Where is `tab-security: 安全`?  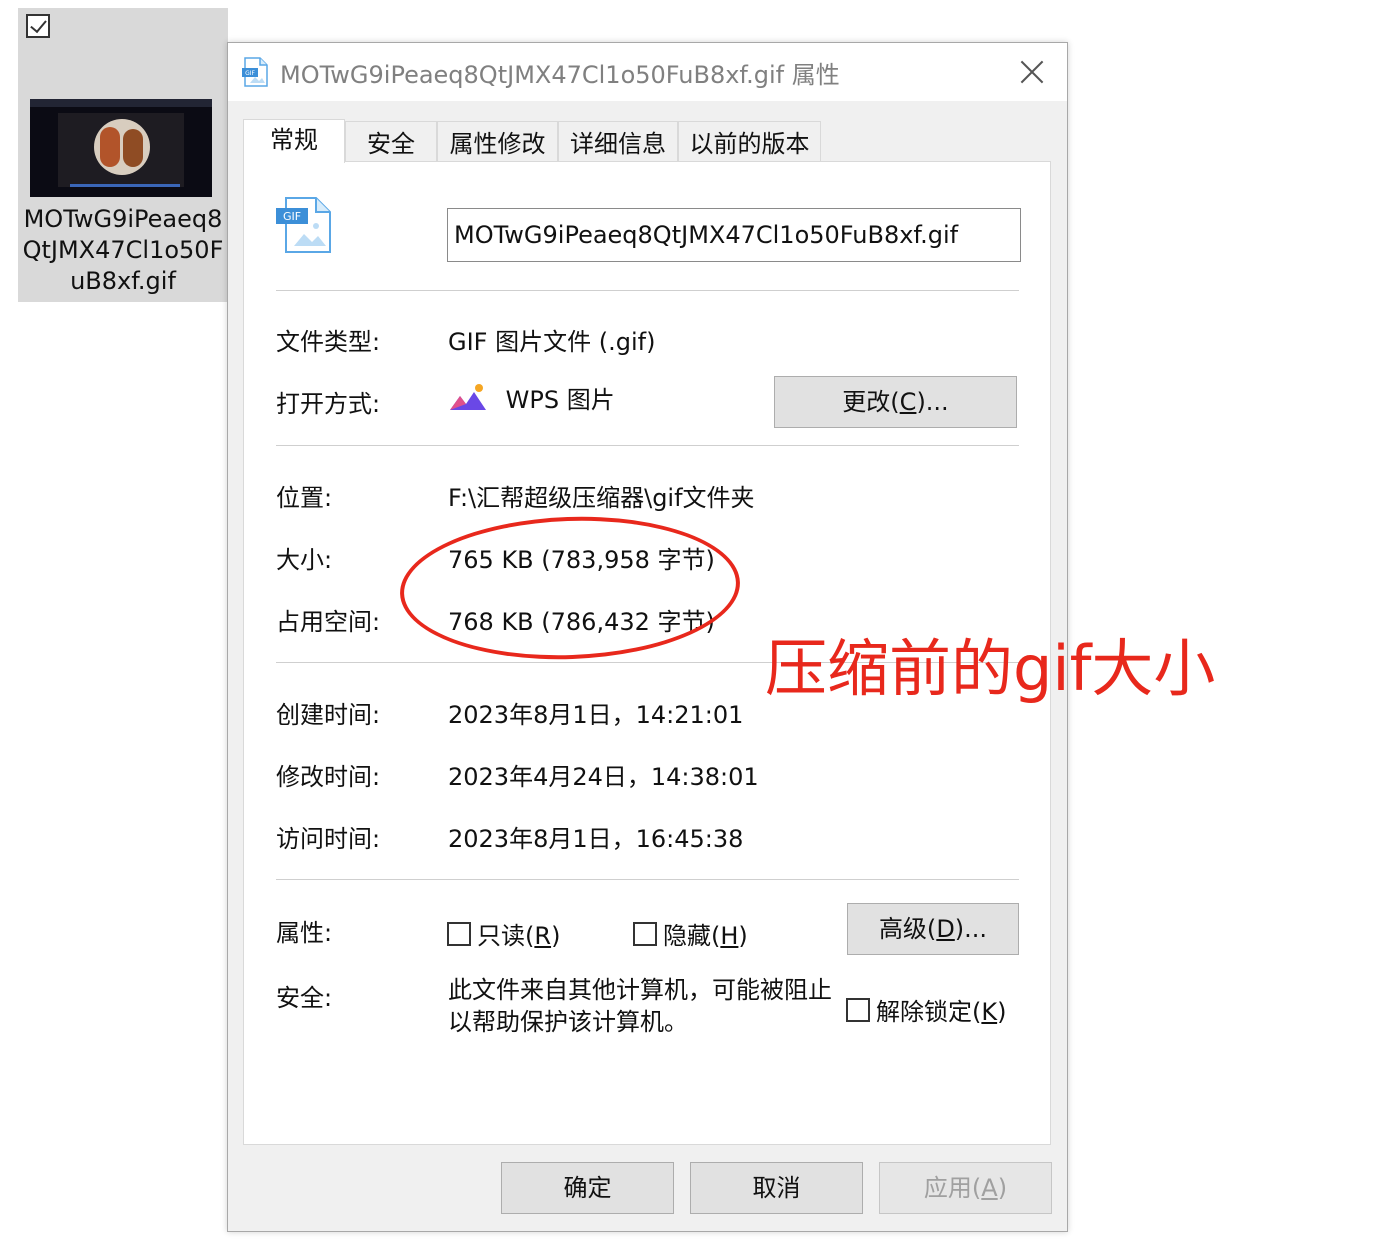
tab-security: 安全 is located at coordinates (391, 141).